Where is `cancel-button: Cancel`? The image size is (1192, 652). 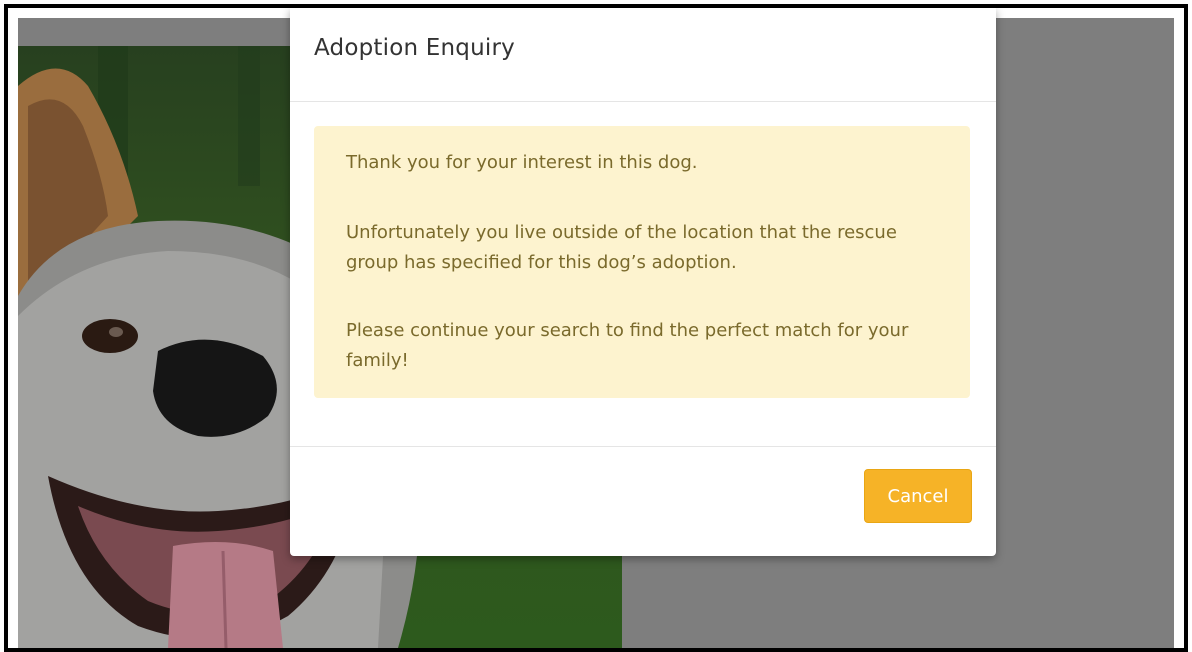 cancel-button: Cancel is located at coordinates (918, 496).